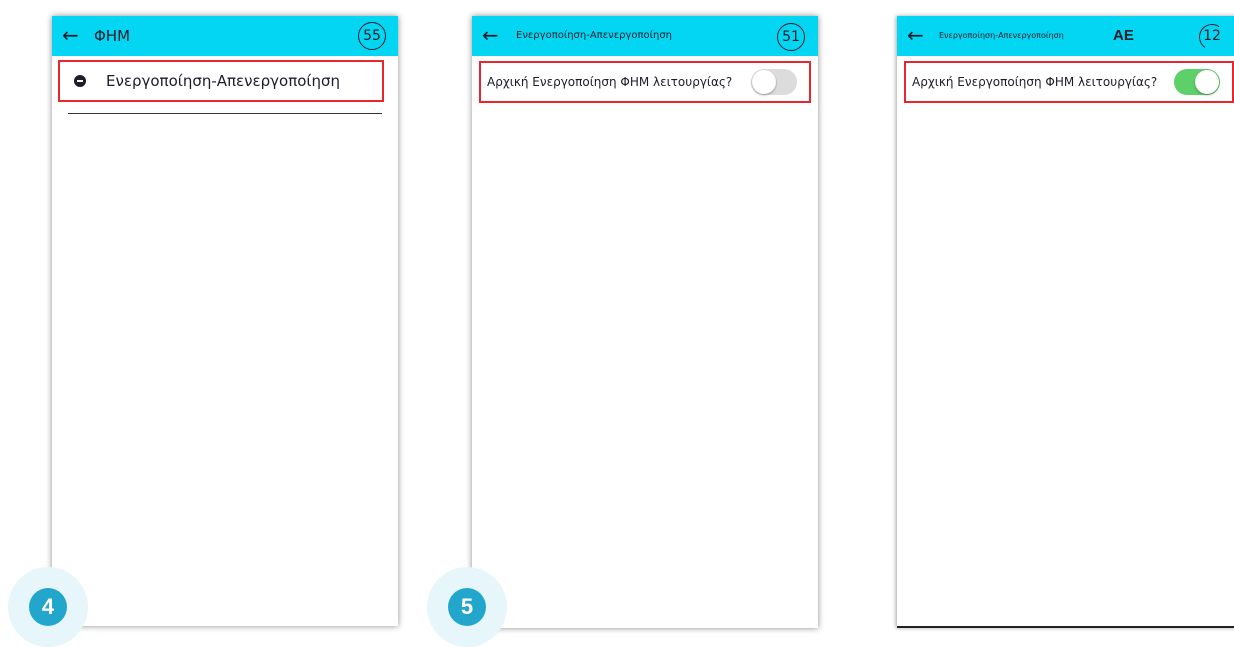  Describe the element at coordinates (1065, 36) in the screenshot. I see `app-bar: ← Ενεργοποίηση-Απενεργοποίηση AE 12` at that location.